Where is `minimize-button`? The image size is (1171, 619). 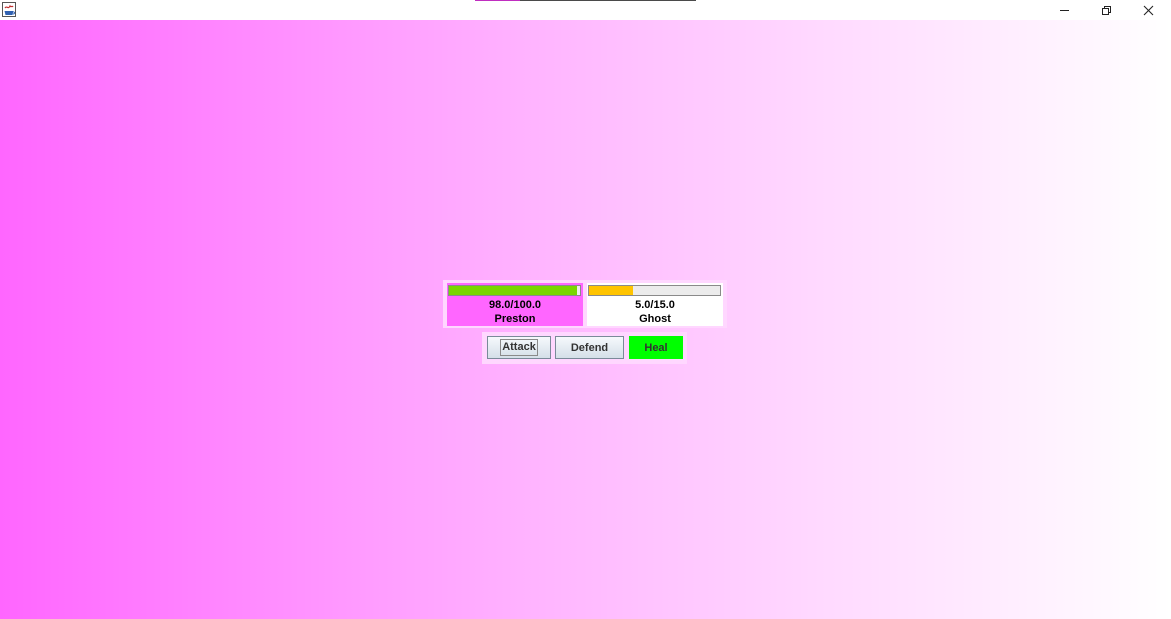
minimize-button is located at coordinates (1064, 10).